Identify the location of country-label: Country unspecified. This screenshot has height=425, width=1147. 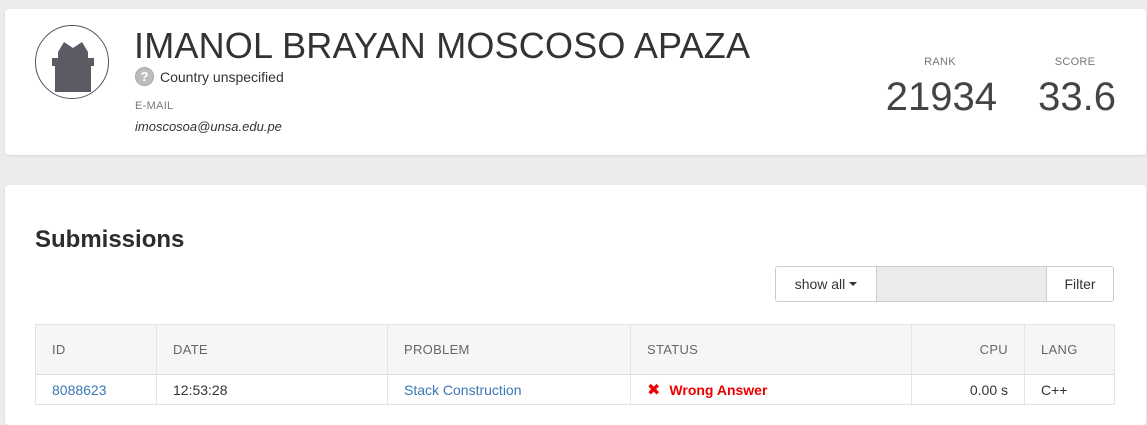
(222, 76).